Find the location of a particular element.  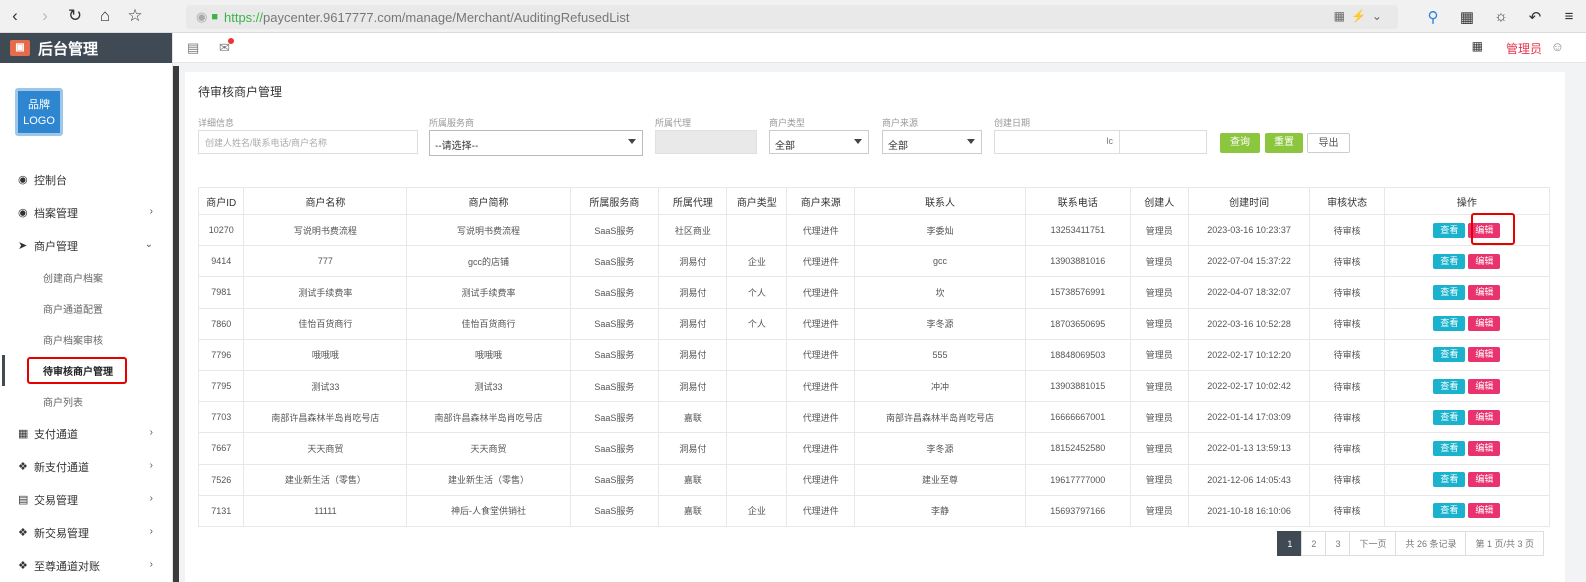

page-3-button: 3 is located at coordinates (1338, 543).